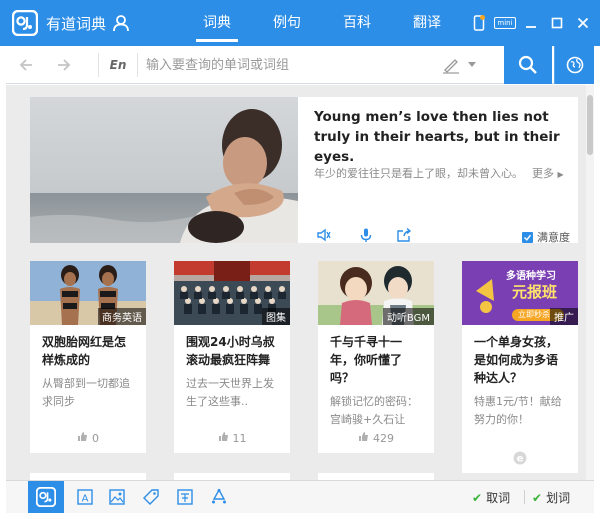 The image size is (600, 519). What do you see at coordinates (524, 497) in the screenshot?
I see `divider` at bounding box center [524, 497].